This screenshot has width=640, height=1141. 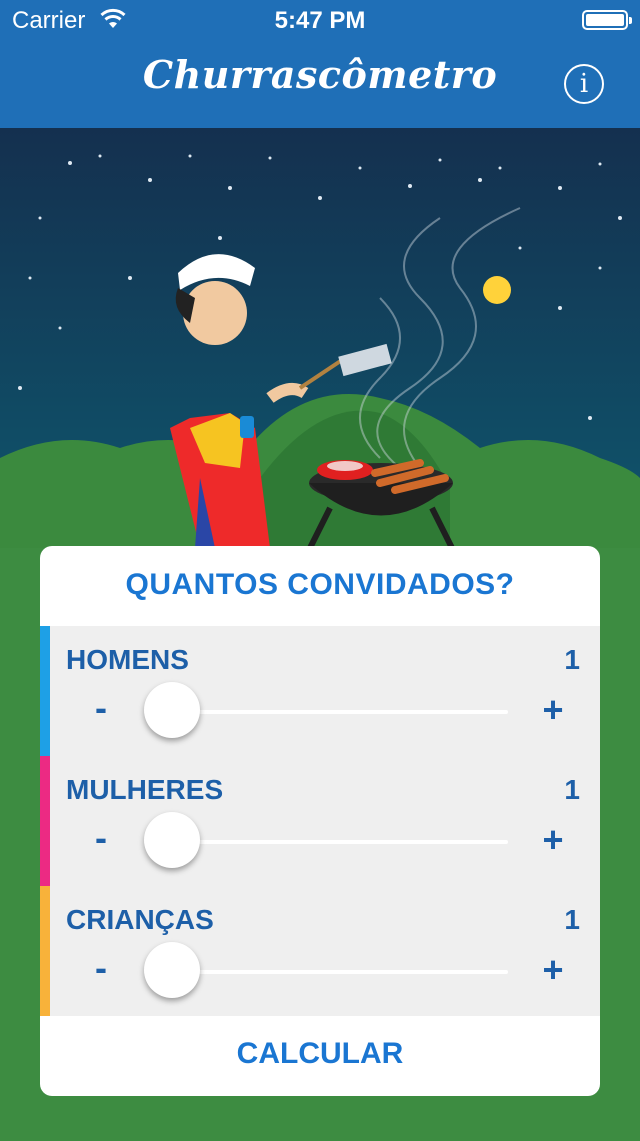 What do you see at coordinates (140, 919) in the screenshot?
I see `children-label: CRIANÇAS` at bounding box center [140, 919].